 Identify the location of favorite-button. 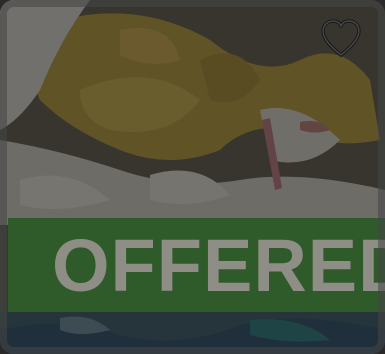
(341, 38).